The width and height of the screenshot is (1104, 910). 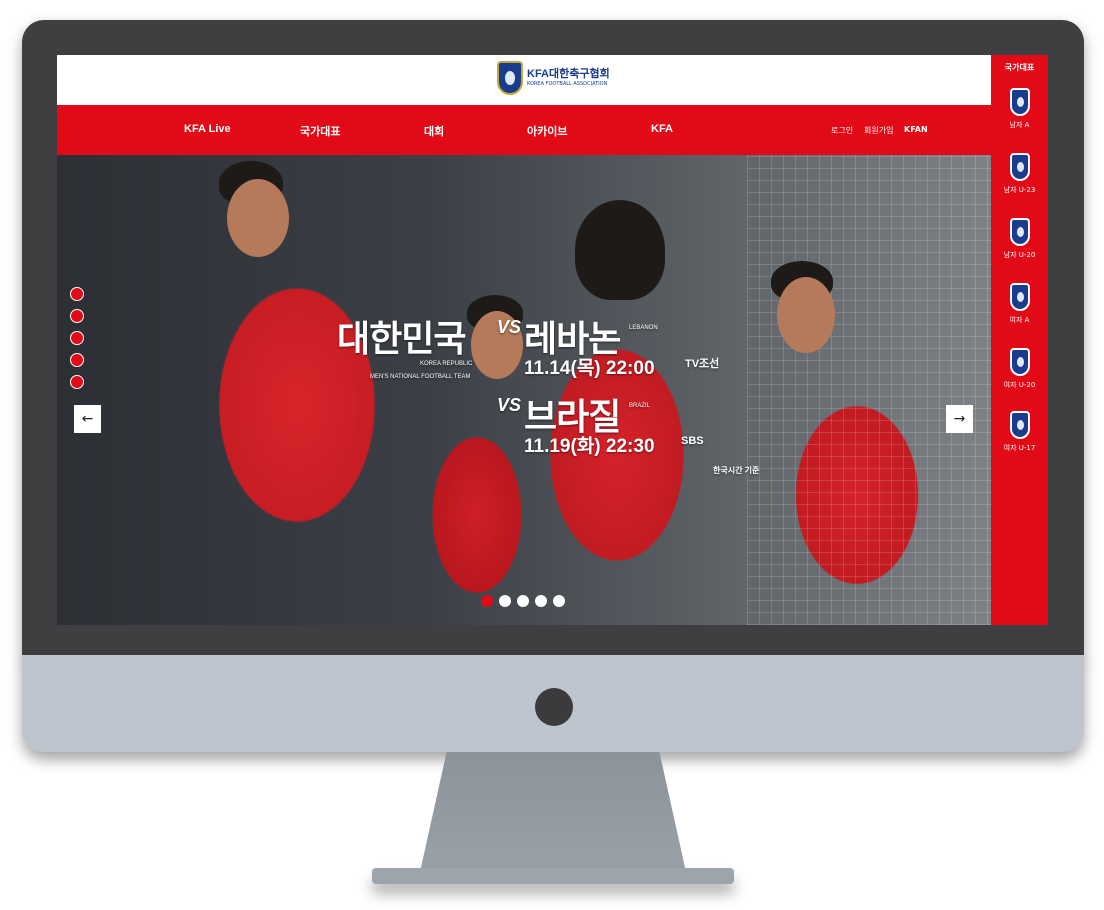 What do you see at coordinates (509, 405) in the screenshot?
I see `vs-label-2: VS` at bounding box center [509, 405].